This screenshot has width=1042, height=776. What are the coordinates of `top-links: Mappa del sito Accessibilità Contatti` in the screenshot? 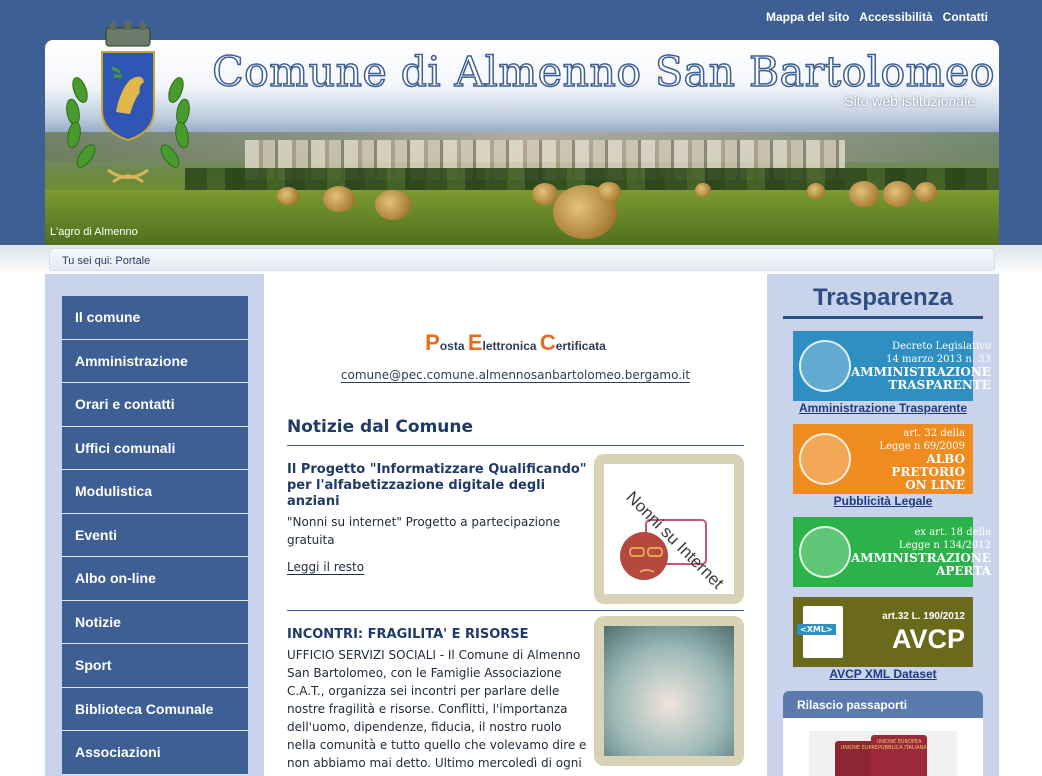 It's located at (877, 17).